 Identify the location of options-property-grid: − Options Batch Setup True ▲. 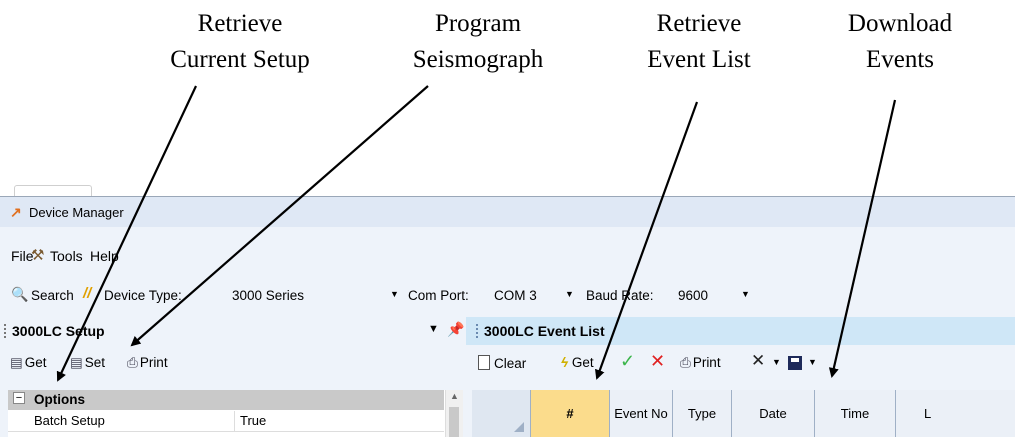
(235, 413).